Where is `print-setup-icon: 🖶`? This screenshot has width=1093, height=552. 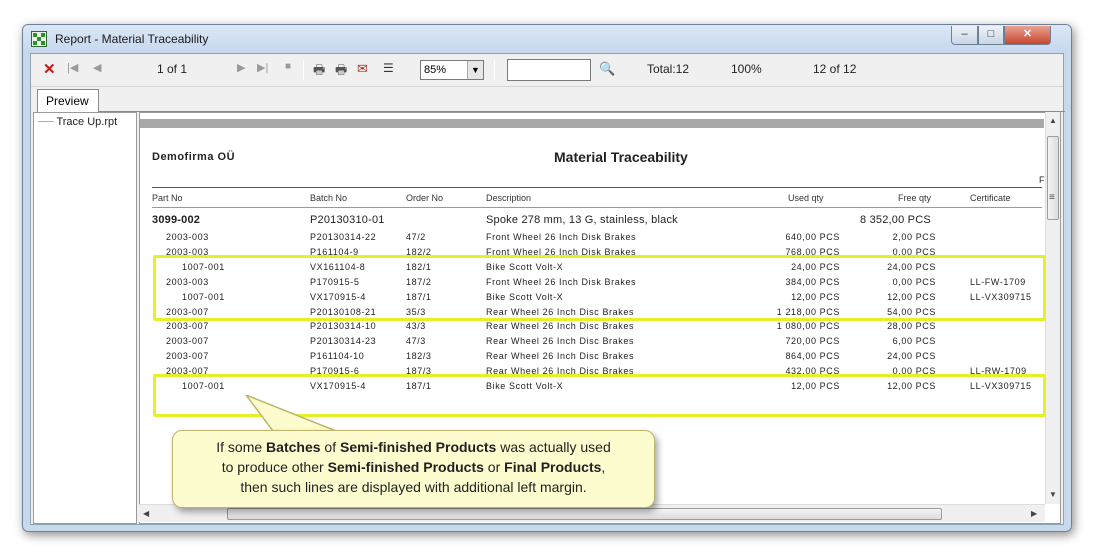 print-setup-icon: 🖶 is located at coordinates (341, 72).